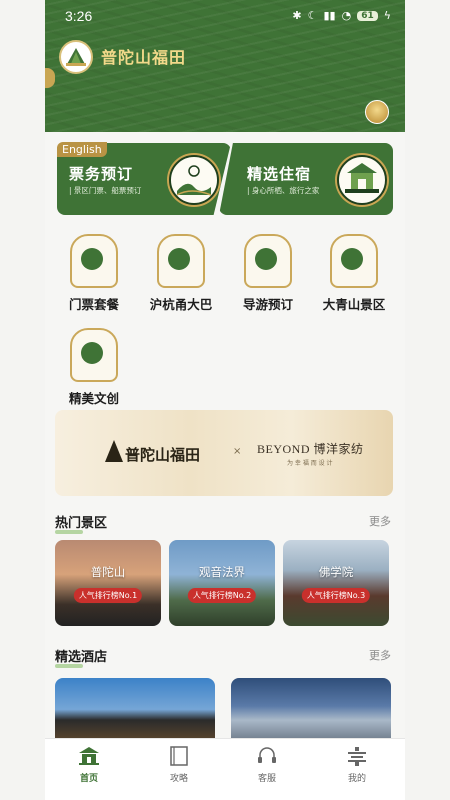  What do you see at coordinates (283, 190) in the screenshot?
I see `promo-subtitle: | 身心所栖、旅行之家` at bounding box center [283, 190].